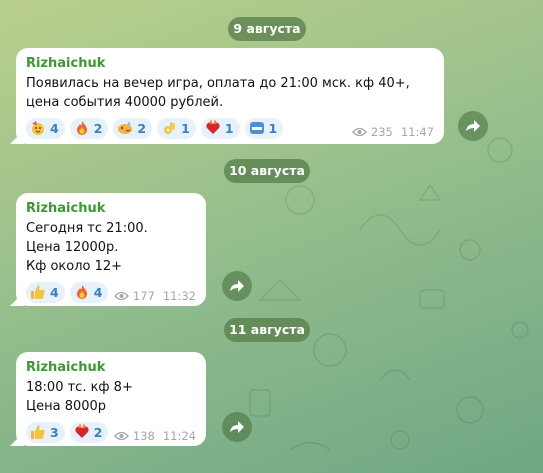 This screenshot has height=473, width=543. What do you see at coordinates (267, 171) in the screenshot?
I see `date-separator: 10 августа` at bounding box center [267, 171].